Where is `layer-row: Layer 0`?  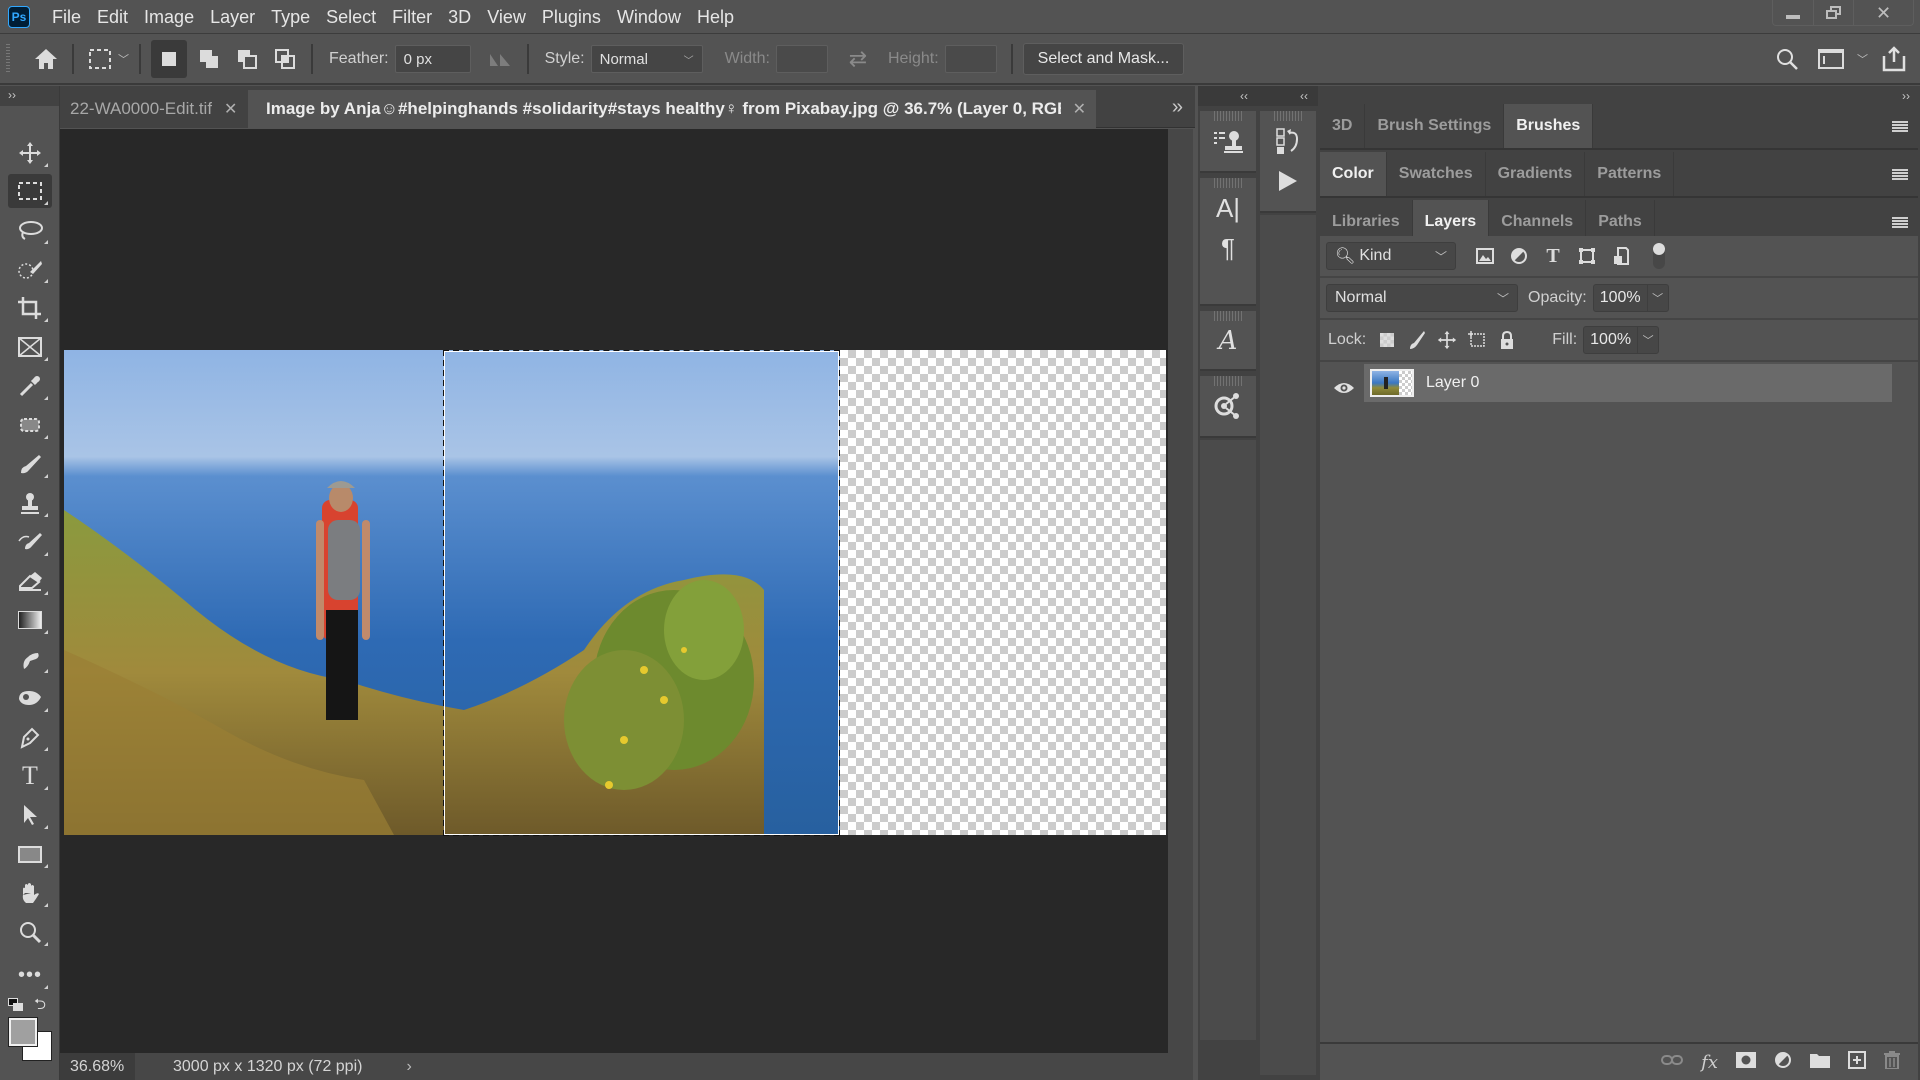
layer-row: Layer 0 is located at coordinates (1628, 383).